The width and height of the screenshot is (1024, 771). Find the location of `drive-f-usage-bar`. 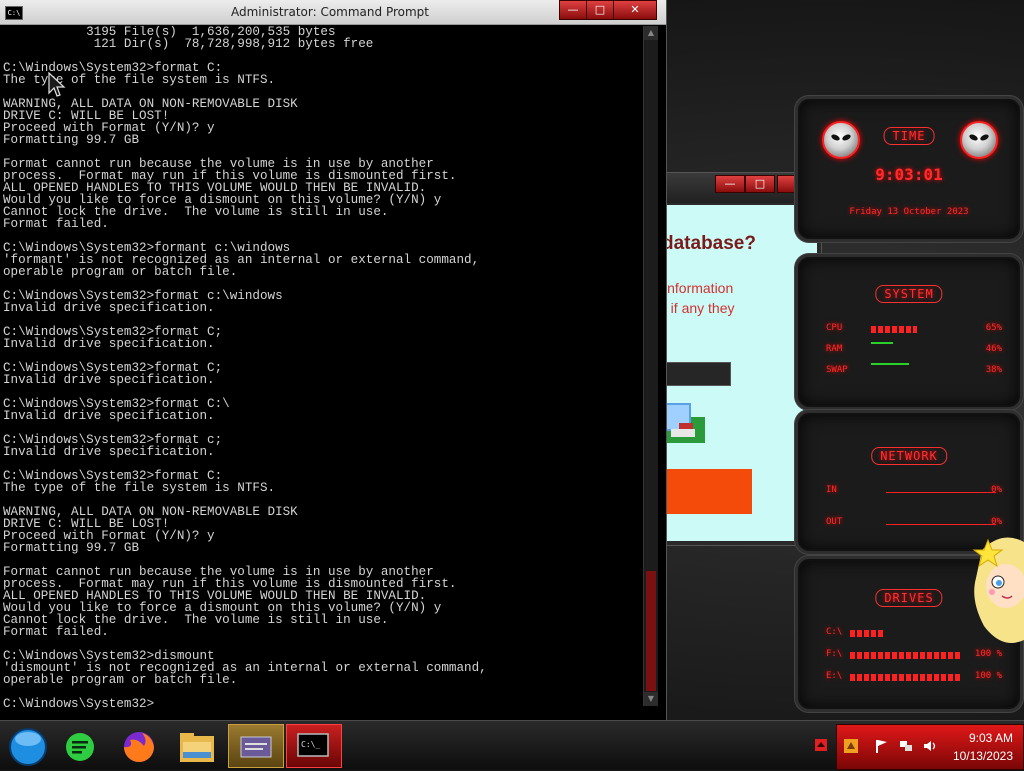

drive-f-usage-bar is located at coordinates (905, 655).